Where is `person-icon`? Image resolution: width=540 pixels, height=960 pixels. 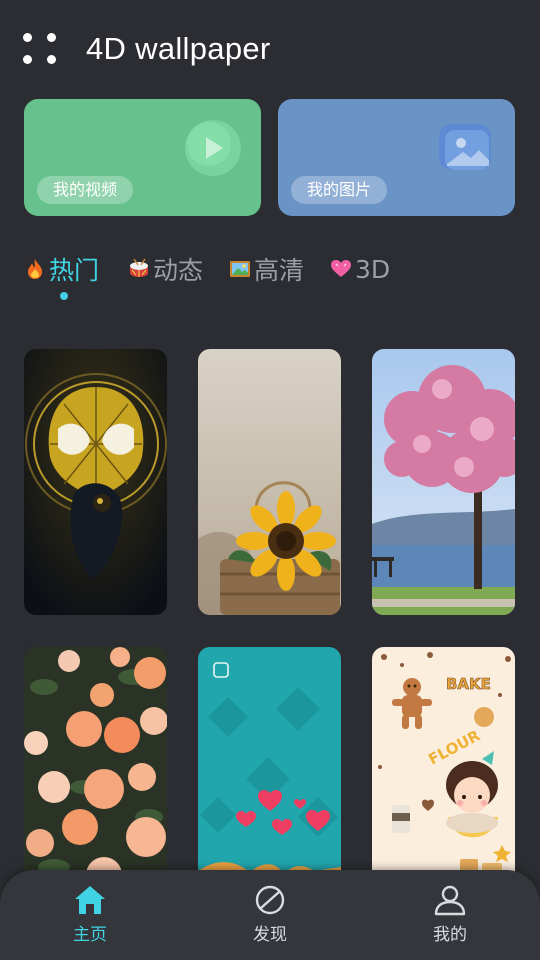
person-icon is located at coordinates (450, 900).